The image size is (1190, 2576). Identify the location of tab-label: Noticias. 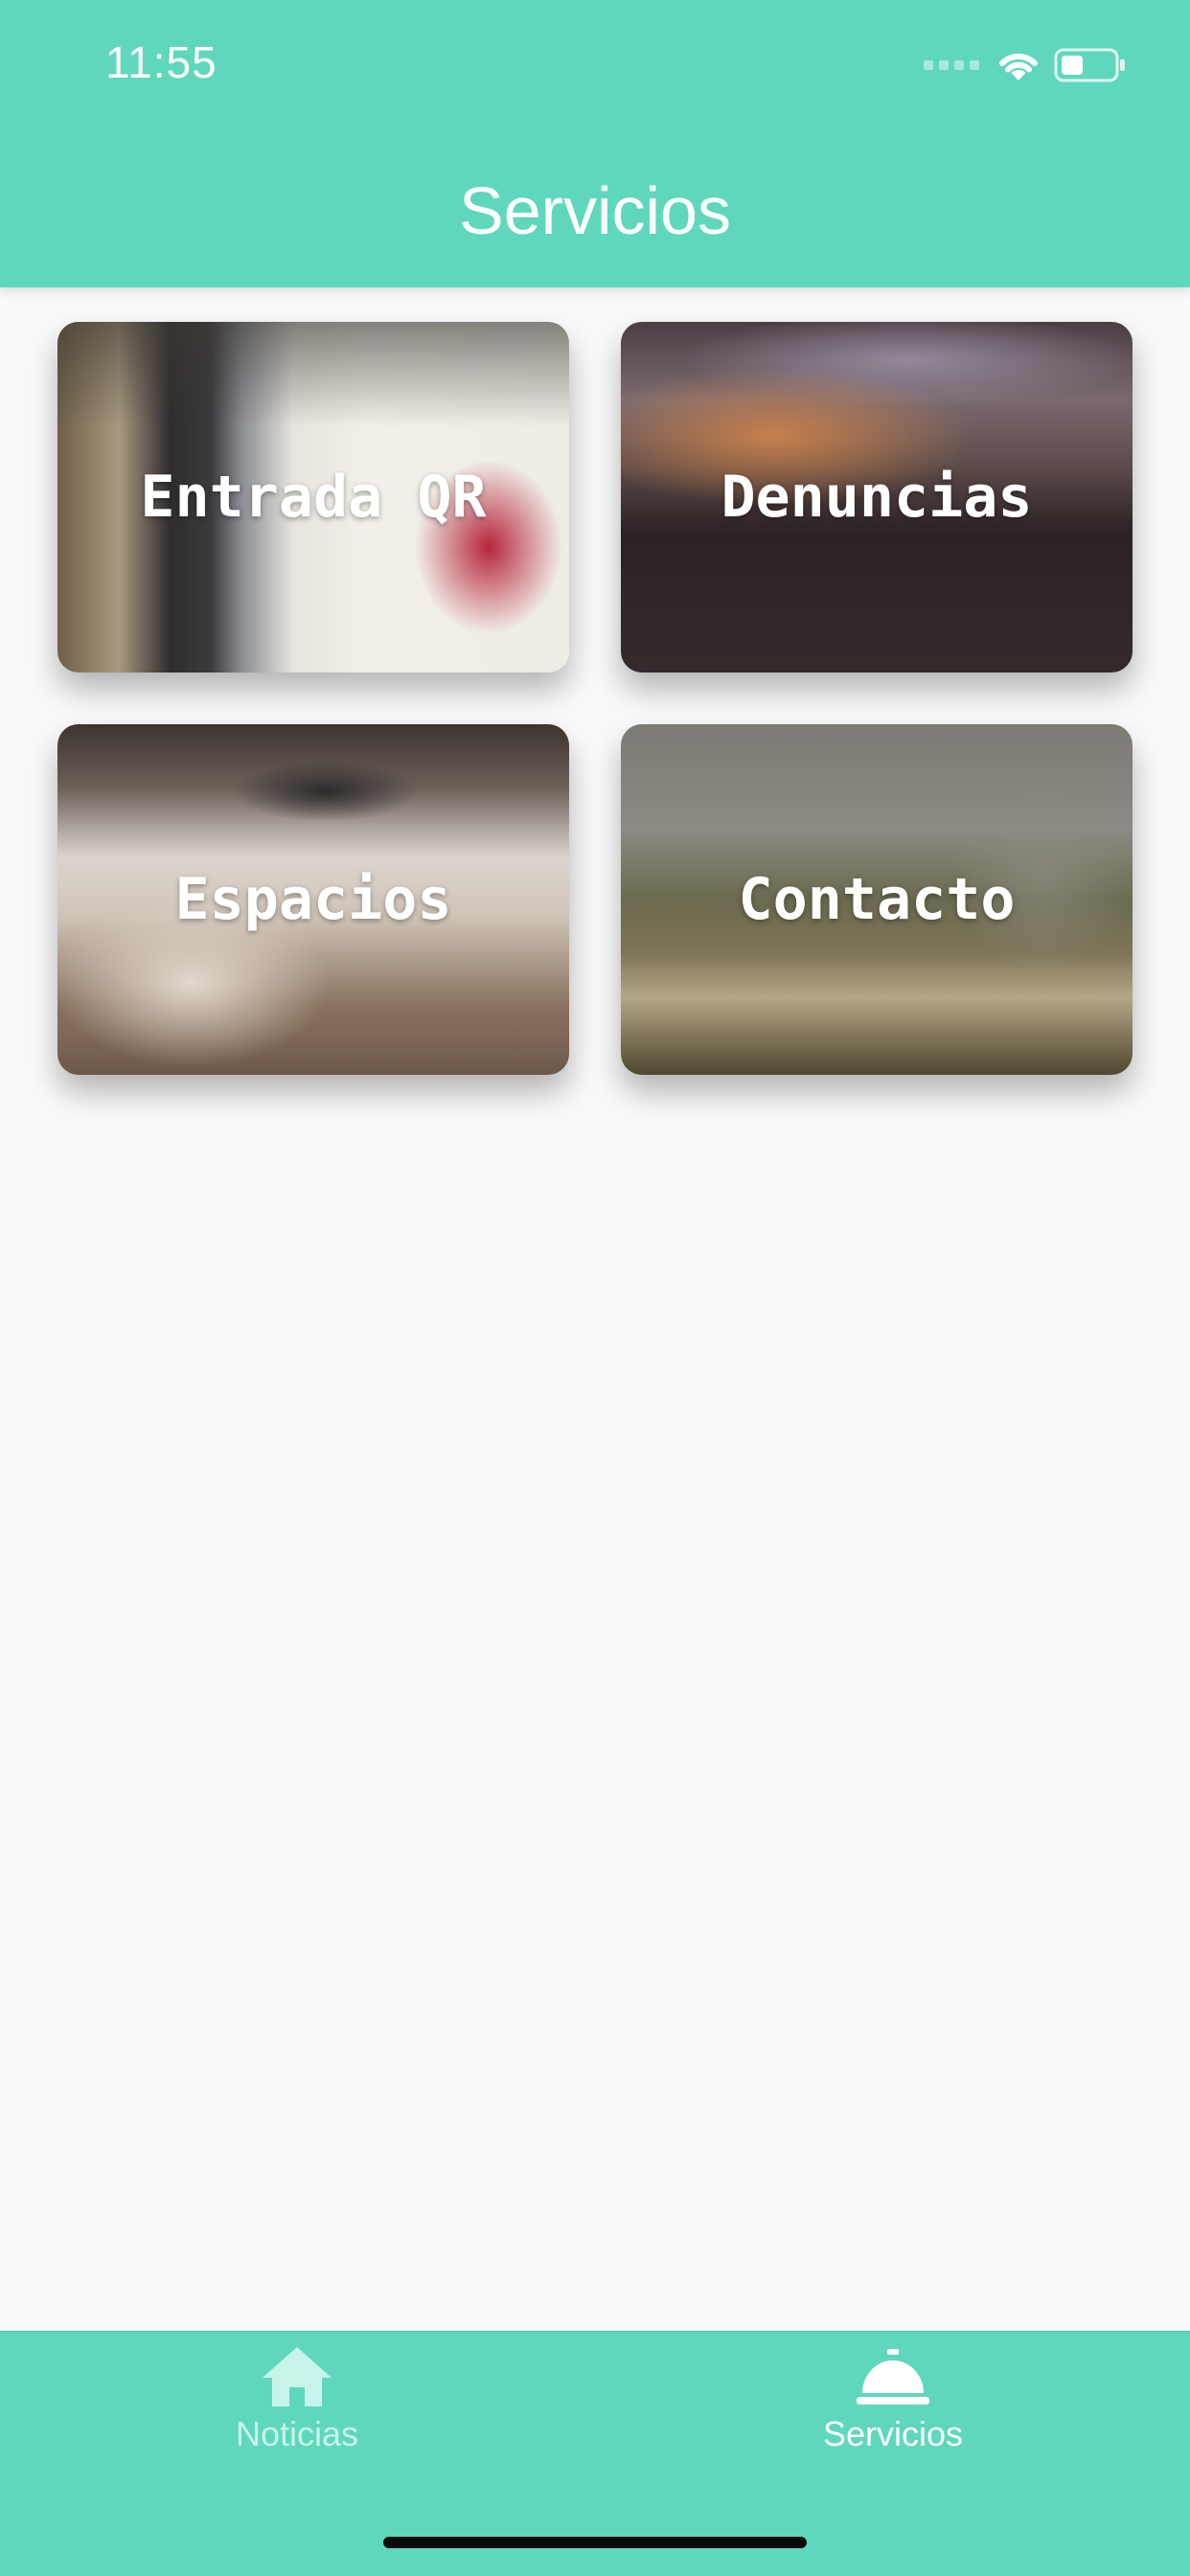
(297, 2433).